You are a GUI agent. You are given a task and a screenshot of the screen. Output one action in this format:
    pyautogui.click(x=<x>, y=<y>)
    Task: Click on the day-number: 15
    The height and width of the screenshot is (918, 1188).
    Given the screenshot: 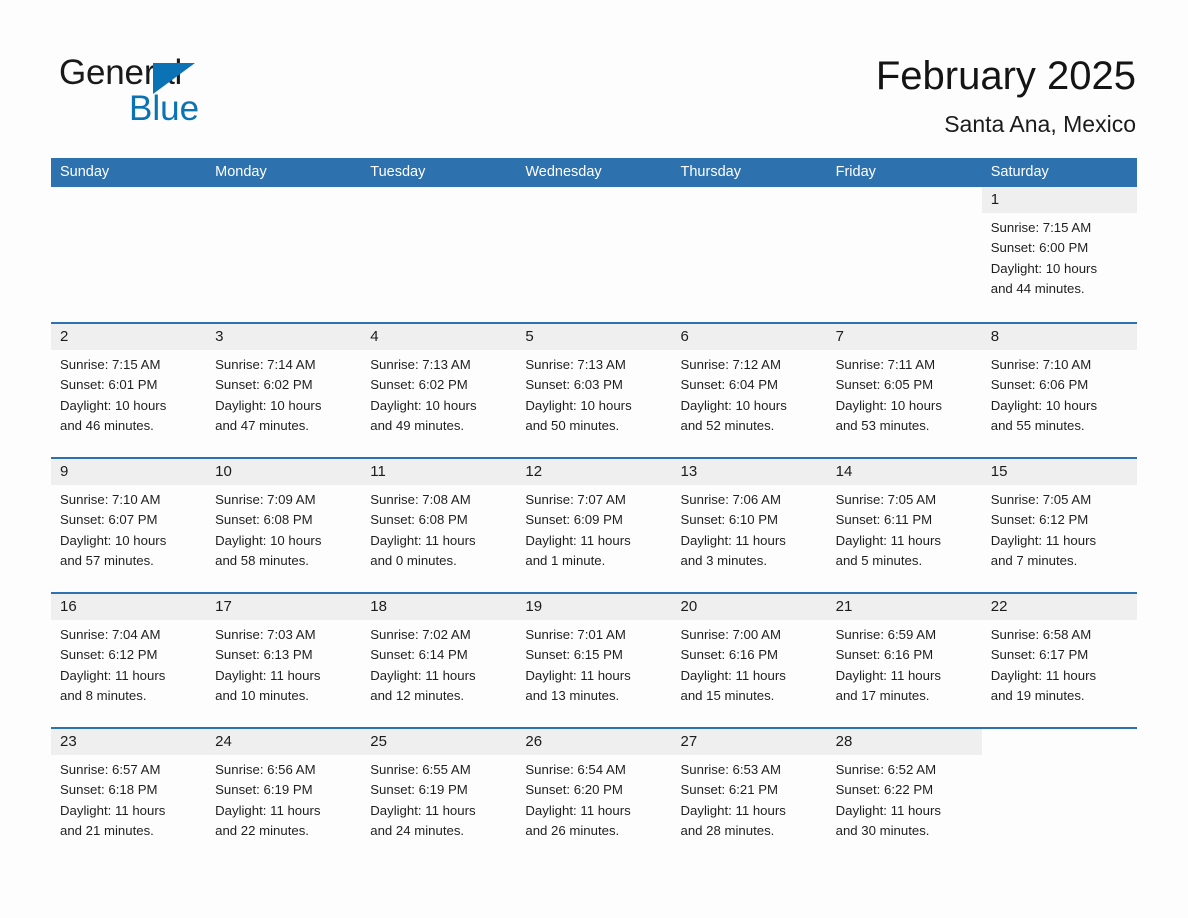 What is the action you would take?
    pyautogui.click(x=999, y=471)
    